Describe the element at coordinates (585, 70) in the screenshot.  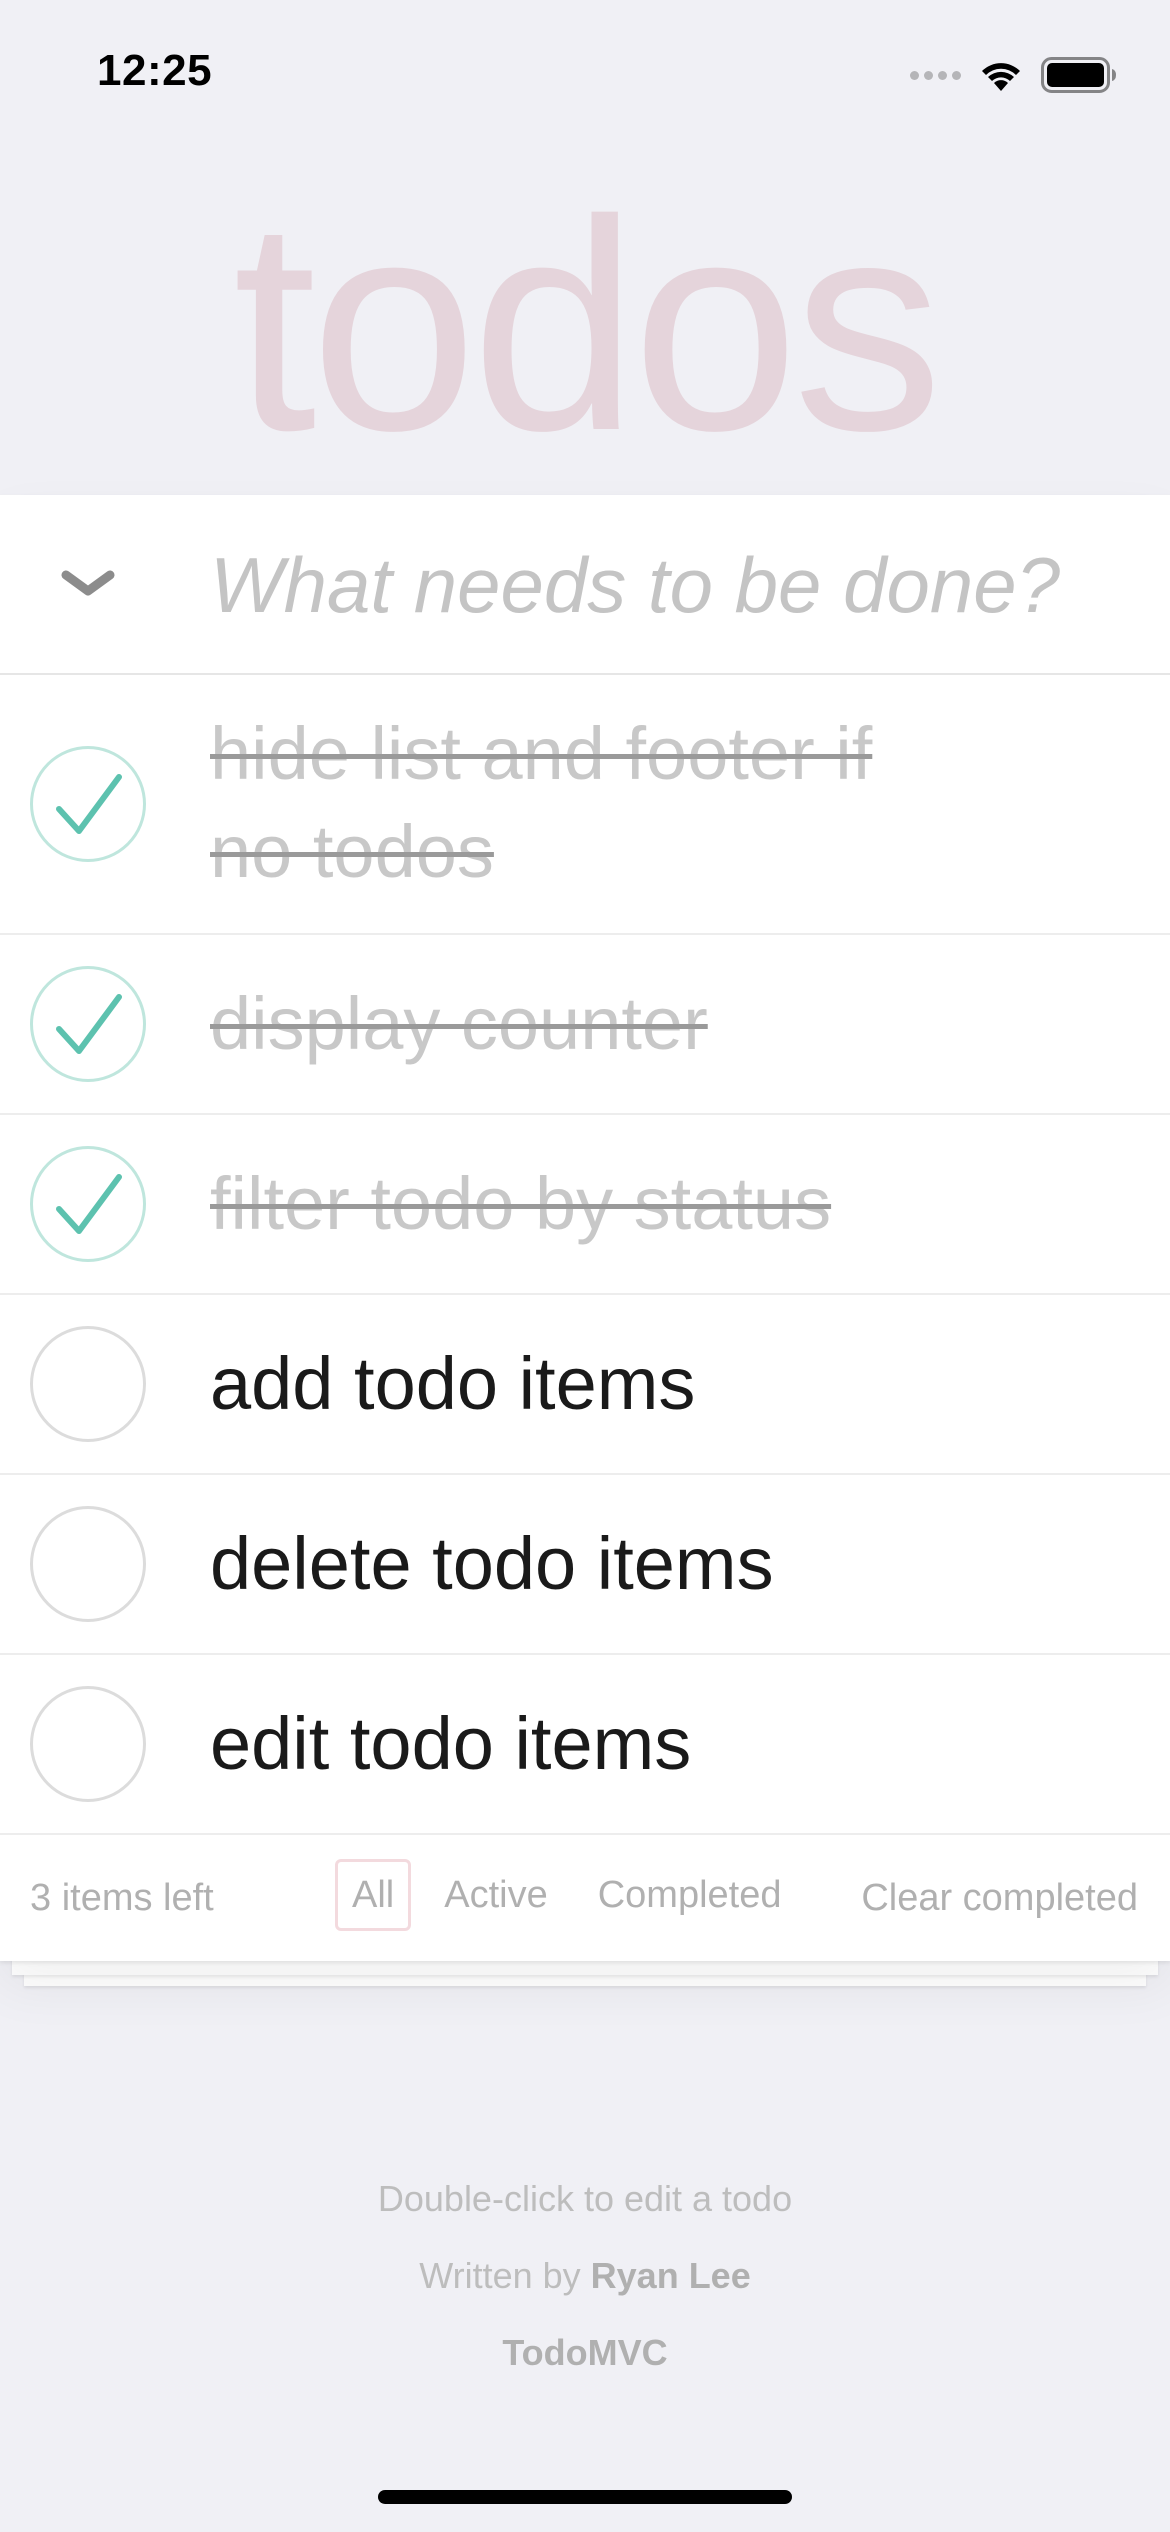
I see `status-bar: 12:25` at that location.